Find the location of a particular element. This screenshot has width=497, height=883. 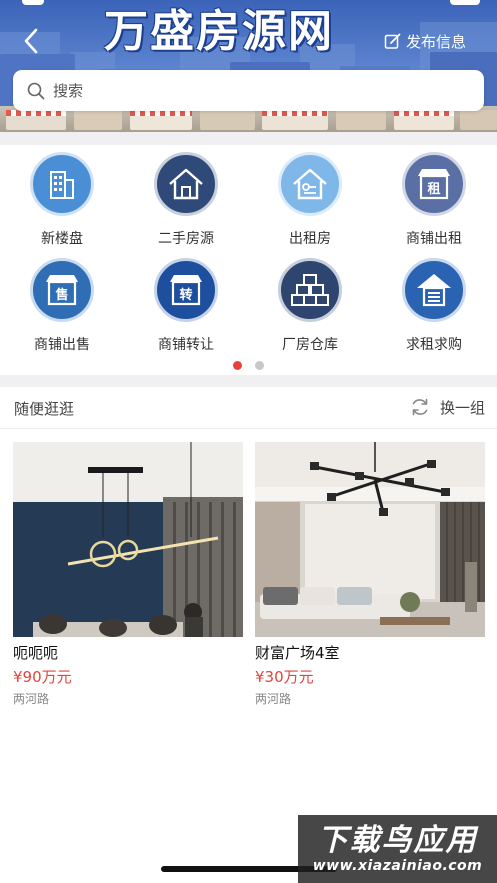

listing-price: ¥90万元 is located at coordinates (42, 677).